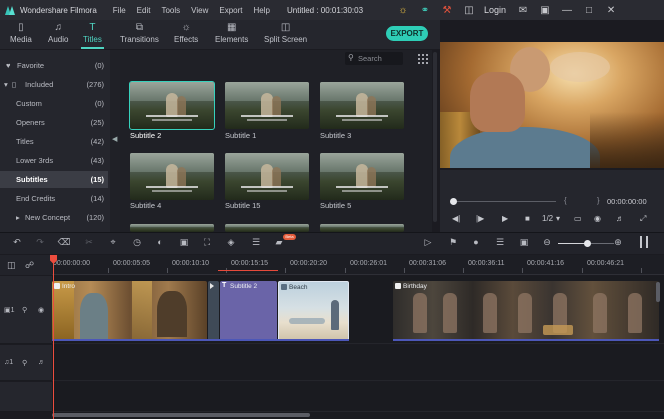  I want to click on zoom-in-icon: ⊕, so click(618, 242).